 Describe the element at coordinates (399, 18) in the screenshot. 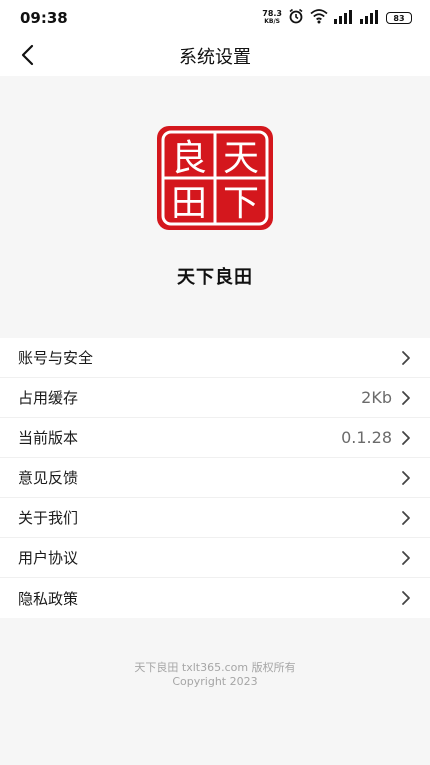

I see `battery-icon: 83` at that location.